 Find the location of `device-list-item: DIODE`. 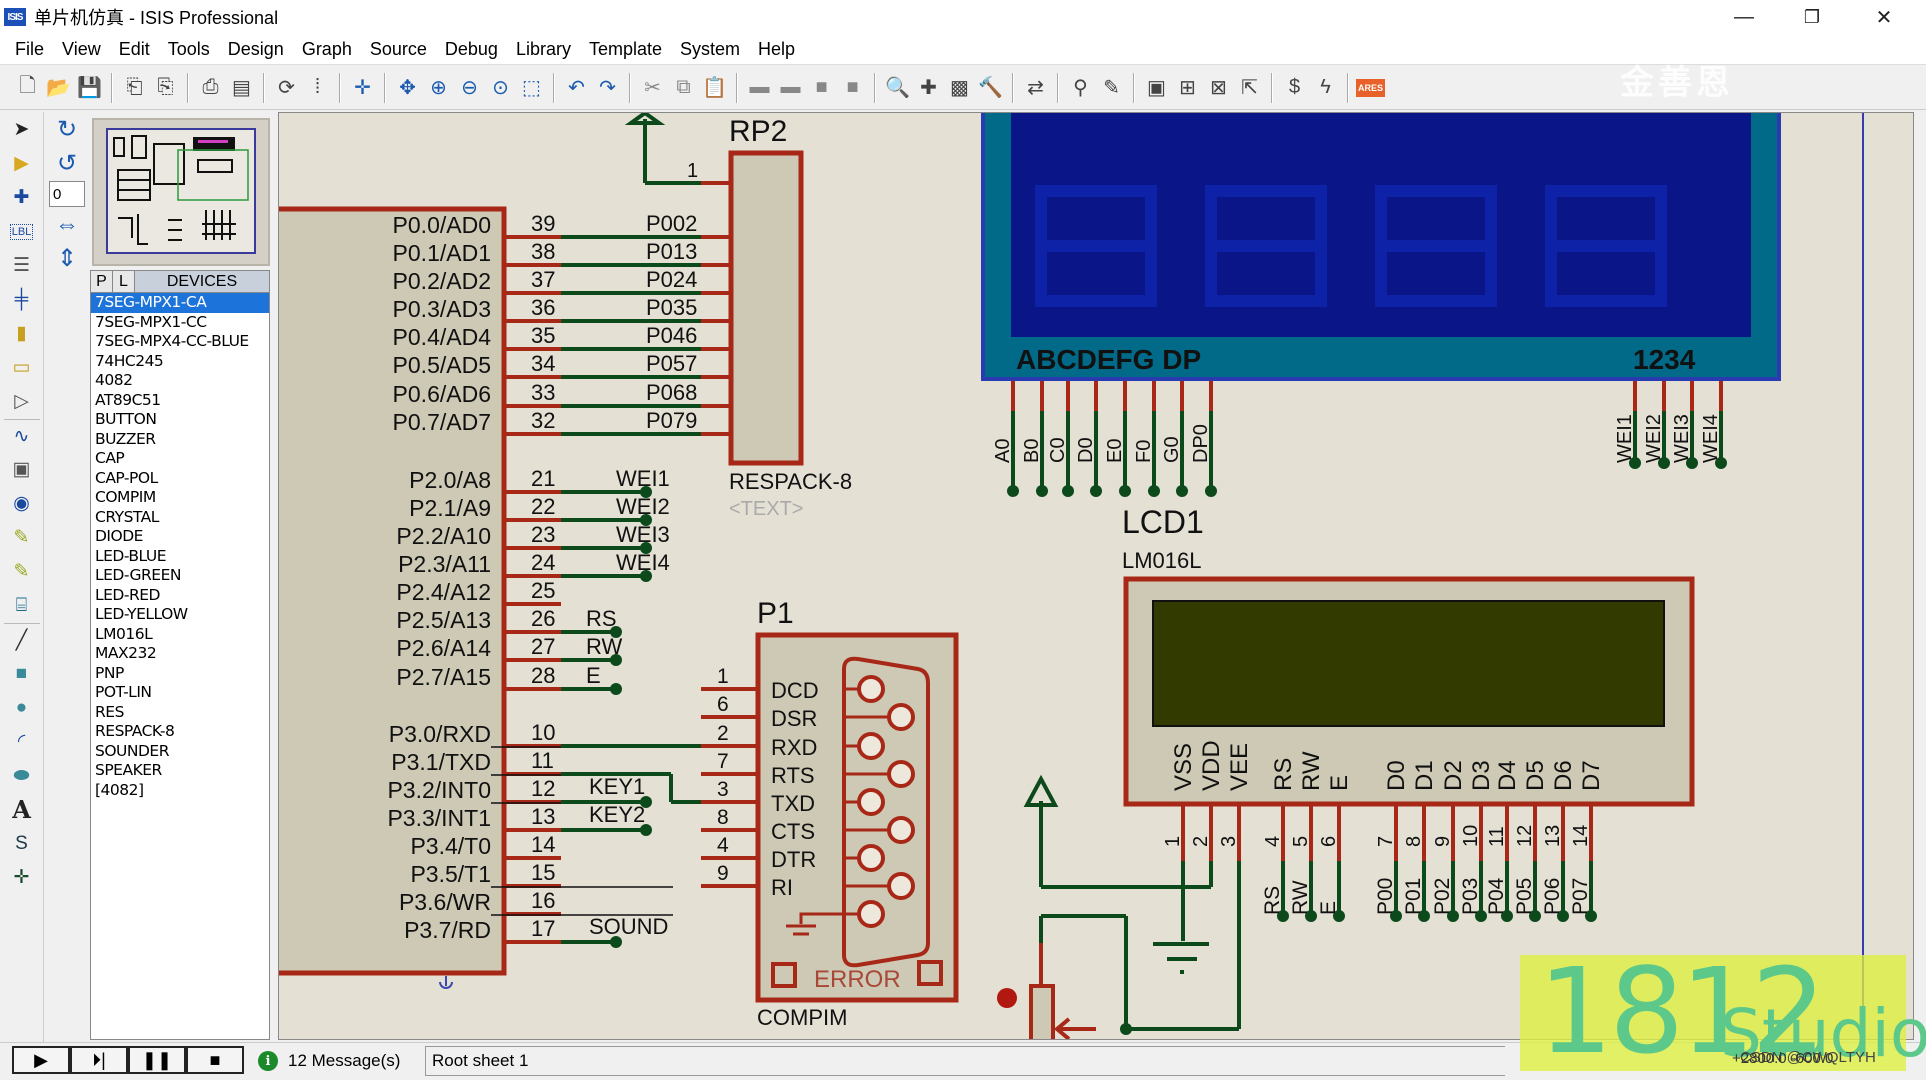

device-list-item: DIODE is located at coordinates (180, 537).